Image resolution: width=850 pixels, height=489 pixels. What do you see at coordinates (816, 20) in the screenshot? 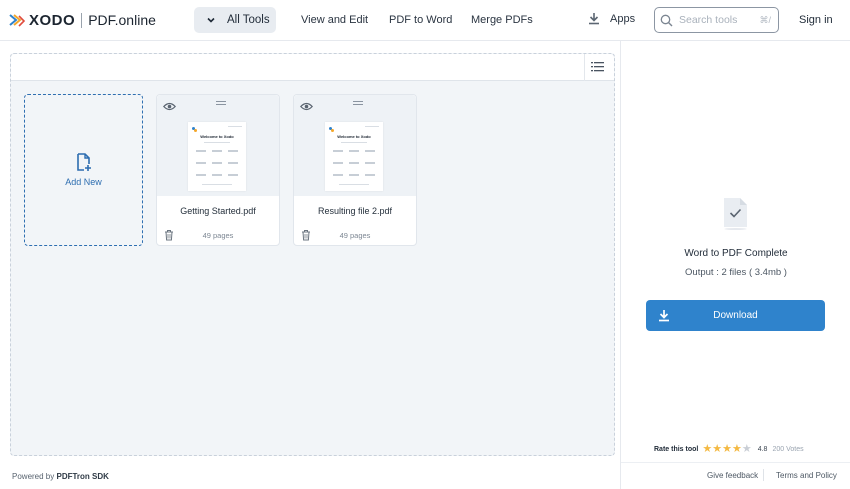
I see `sign-in-link: Sign in` at bounding box center [816, 20].